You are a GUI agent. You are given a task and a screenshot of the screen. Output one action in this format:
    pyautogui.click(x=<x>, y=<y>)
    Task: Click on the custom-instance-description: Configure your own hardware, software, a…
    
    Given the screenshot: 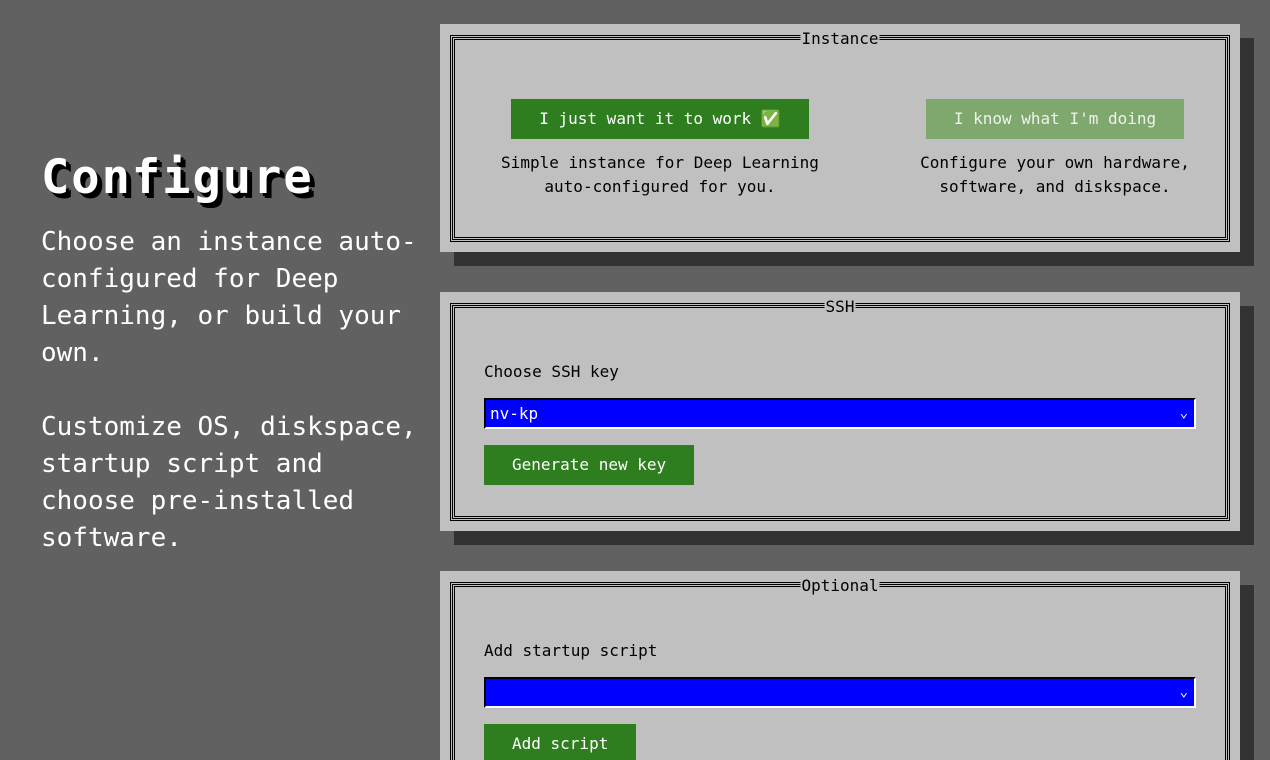 What is the action you would take?
    pyautogui.click(x=1055, y=174)
    